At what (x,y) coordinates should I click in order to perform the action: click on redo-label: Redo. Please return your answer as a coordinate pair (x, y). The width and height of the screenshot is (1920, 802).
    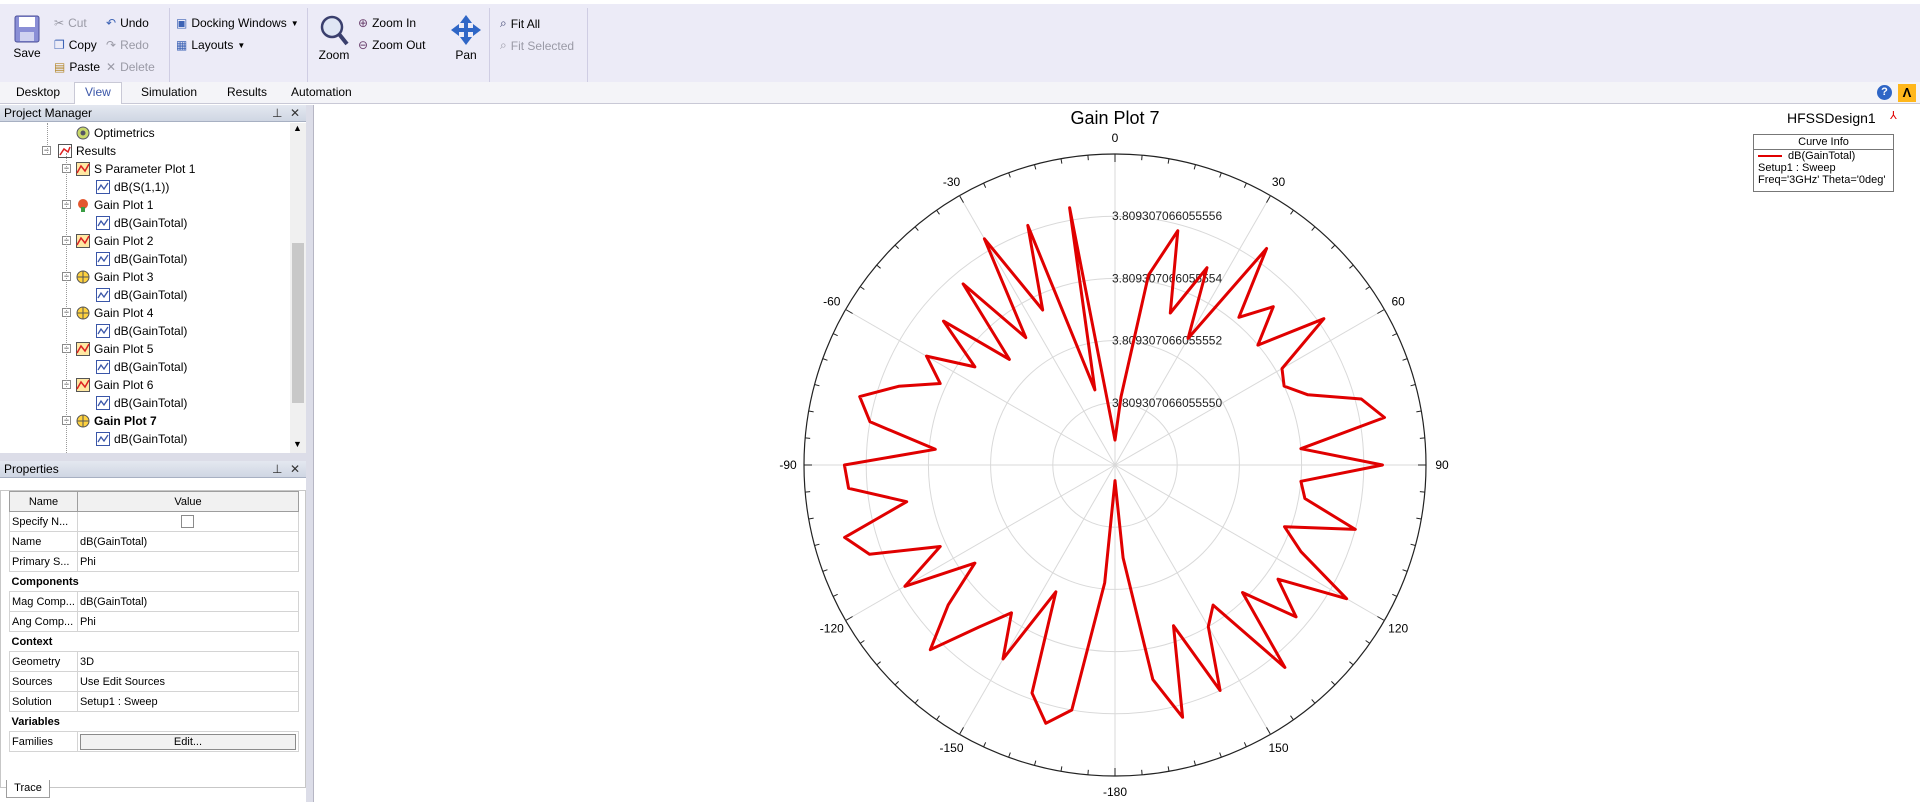
    Looking at the image, I should click on (134, 45).